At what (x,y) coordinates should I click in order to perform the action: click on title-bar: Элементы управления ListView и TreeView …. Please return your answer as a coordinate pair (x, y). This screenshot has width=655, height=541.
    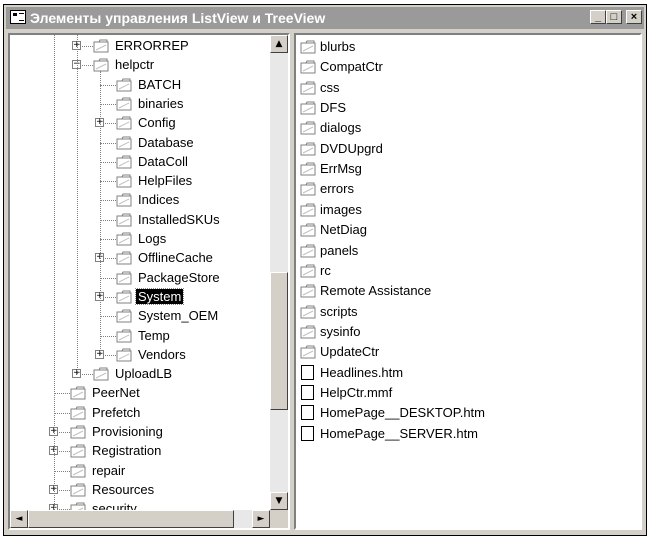
    Looking at the image, I should click on (325, 18).